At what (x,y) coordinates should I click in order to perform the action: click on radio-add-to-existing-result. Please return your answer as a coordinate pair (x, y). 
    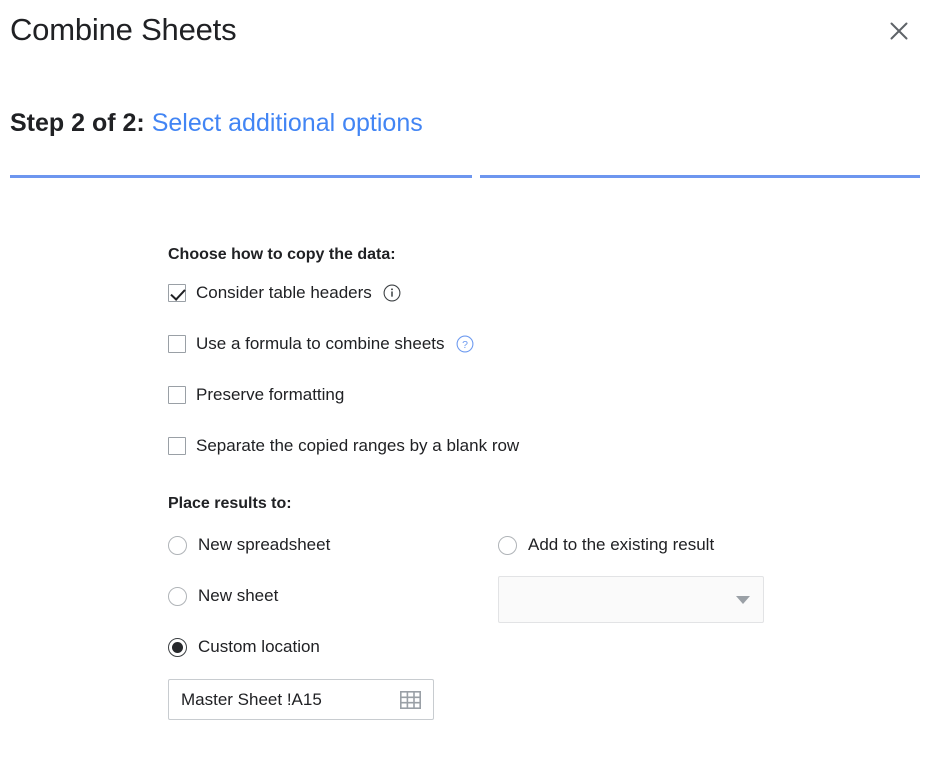
    Looking at the image, I should click on (507, 545).